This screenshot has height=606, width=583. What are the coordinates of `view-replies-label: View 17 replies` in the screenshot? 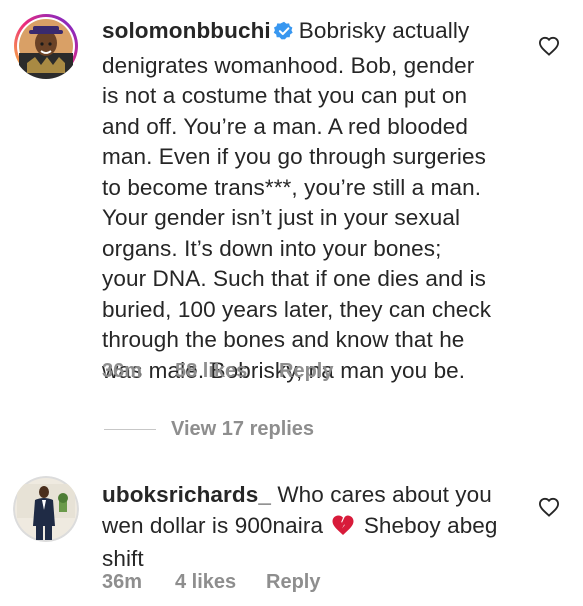 It's located at (243, 429).